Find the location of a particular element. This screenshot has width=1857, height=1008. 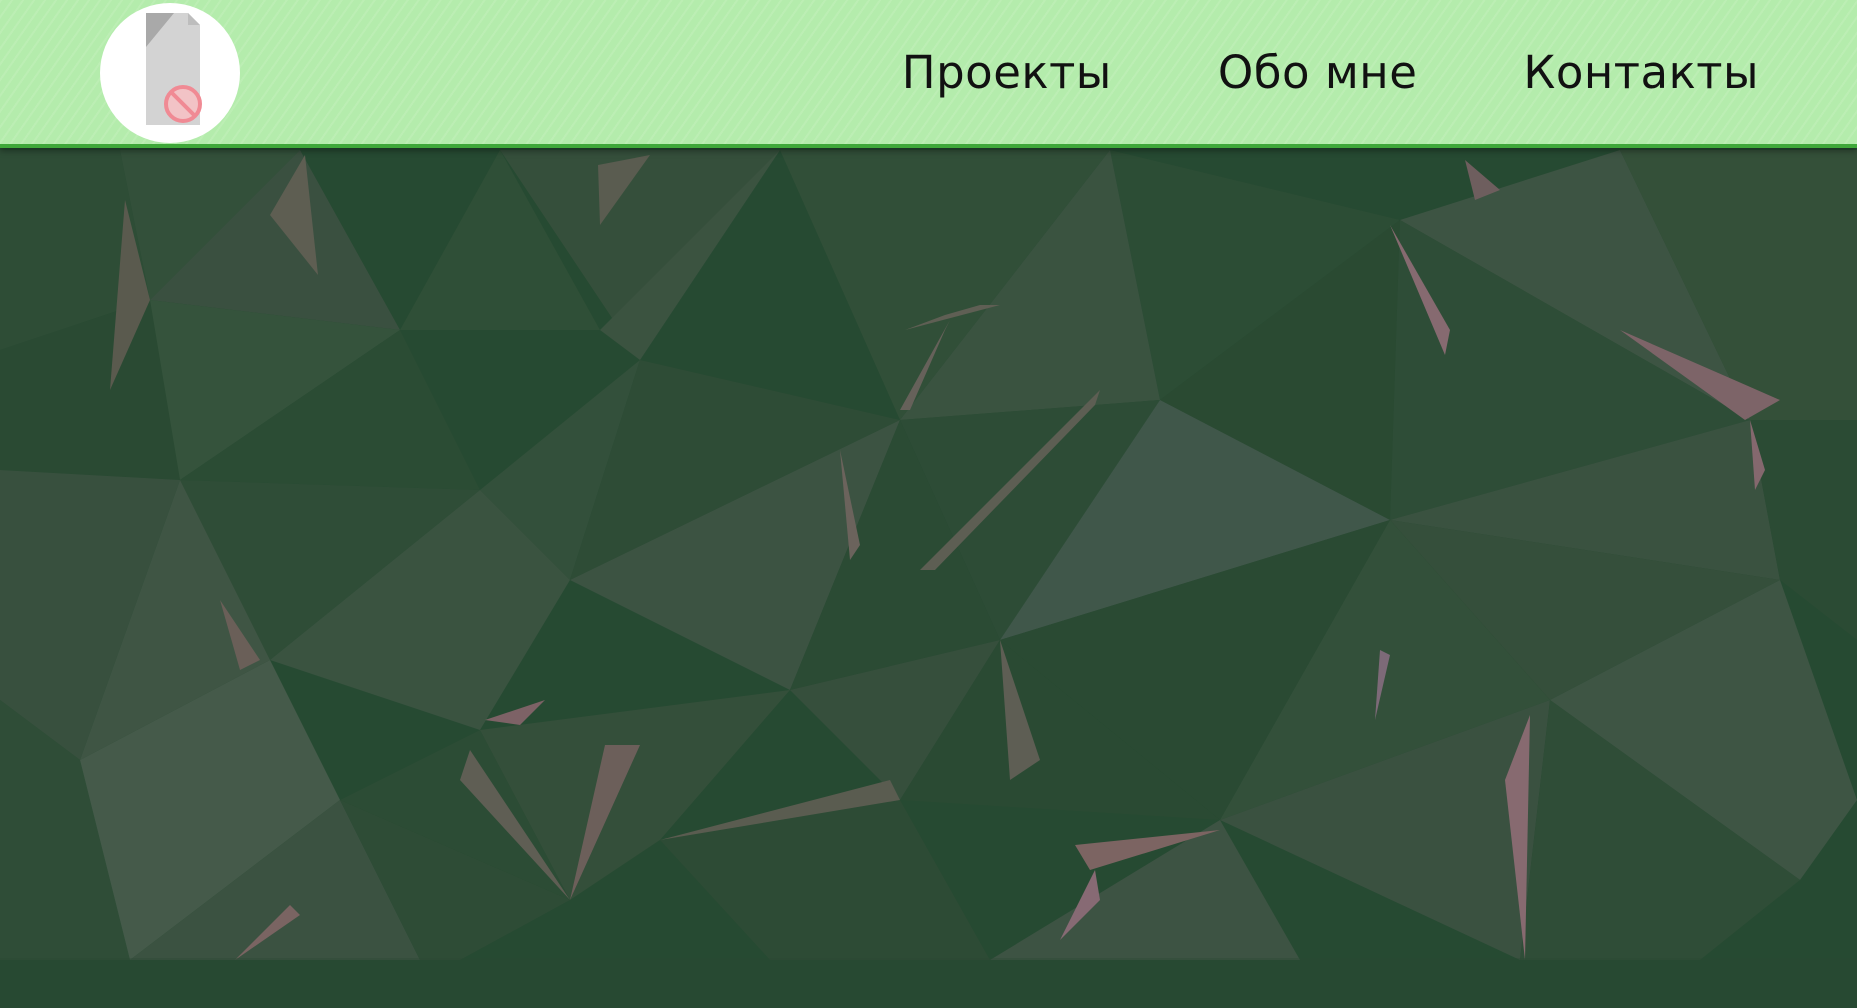

logo-link is located at coordinates (170, 73).